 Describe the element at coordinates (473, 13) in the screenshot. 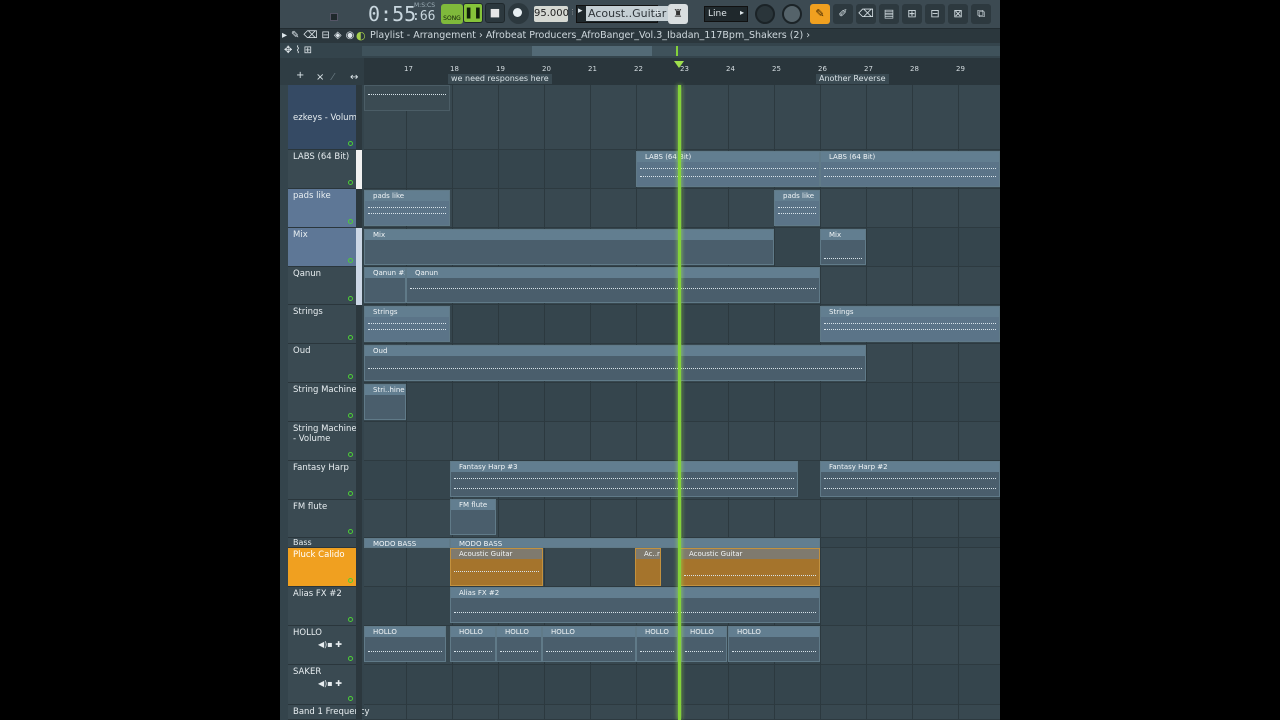

I see `play-button: ❚❚` at that location.